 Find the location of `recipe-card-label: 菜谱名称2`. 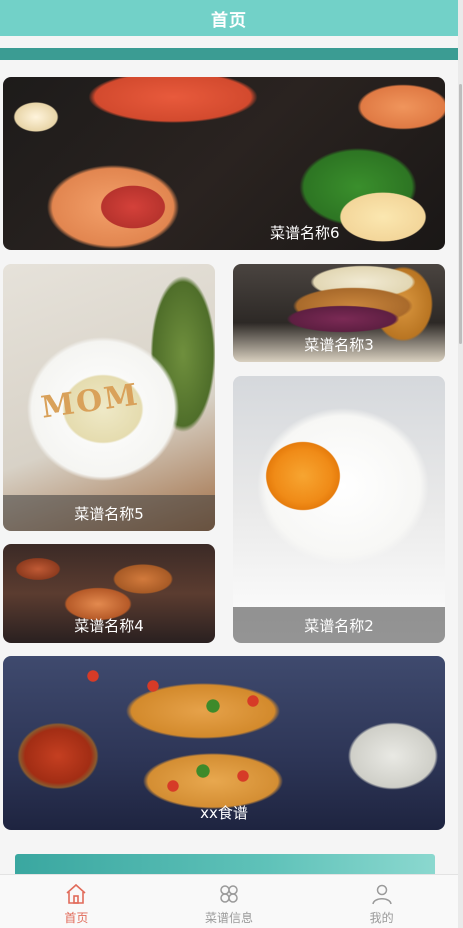

recipe-card-label: 菜谱名称2 is located at coordinates (339, 625).